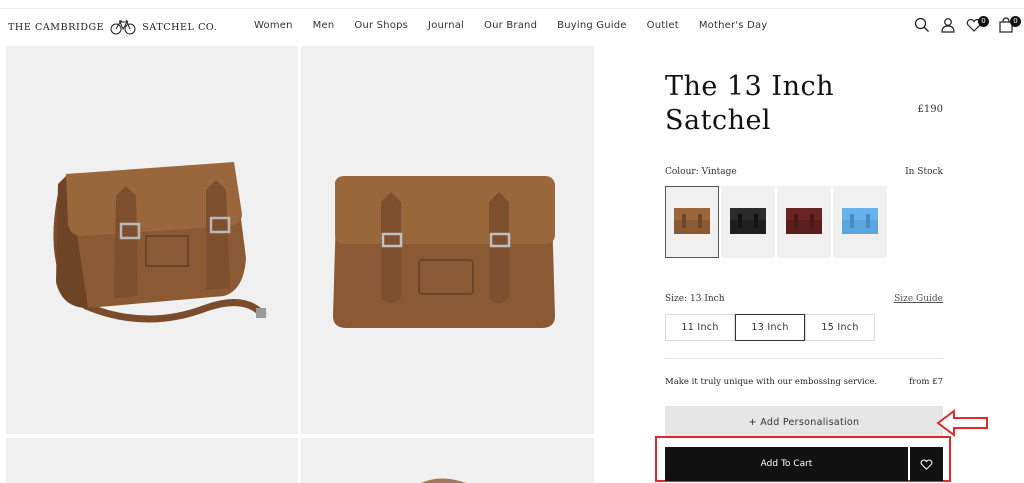 This screenshot has height=483, width=1024. I want to click on colour-row: Colour: Vintage In Stock, so click(804, 172).